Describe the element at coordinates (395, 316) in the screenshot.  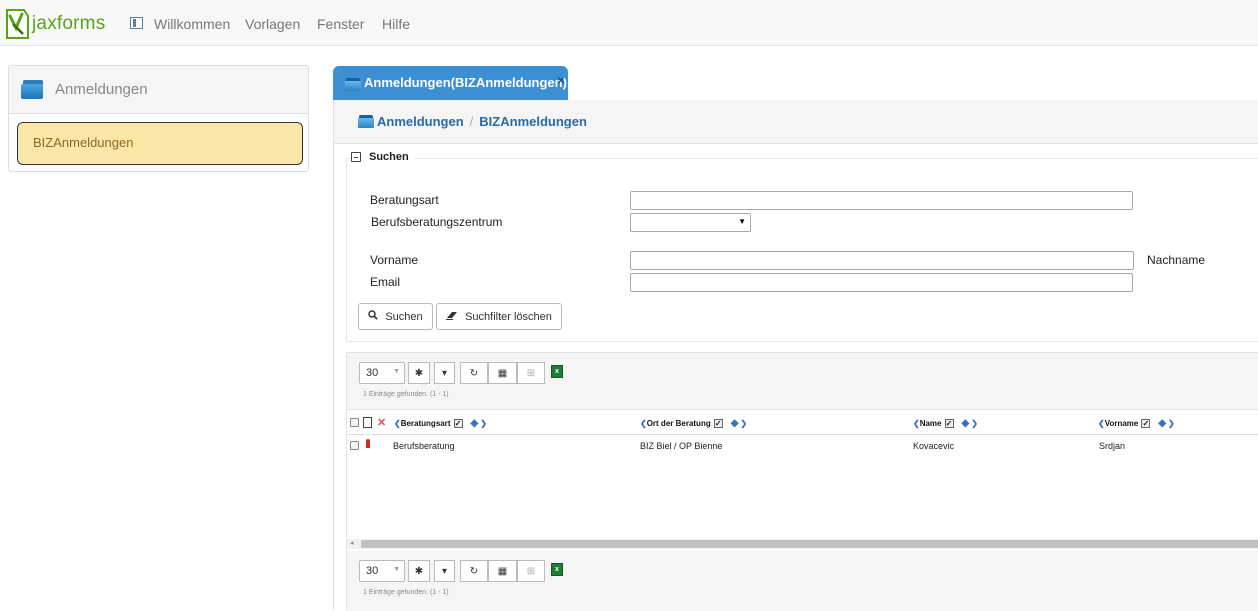
I see `search-button: Suchen` at that location.